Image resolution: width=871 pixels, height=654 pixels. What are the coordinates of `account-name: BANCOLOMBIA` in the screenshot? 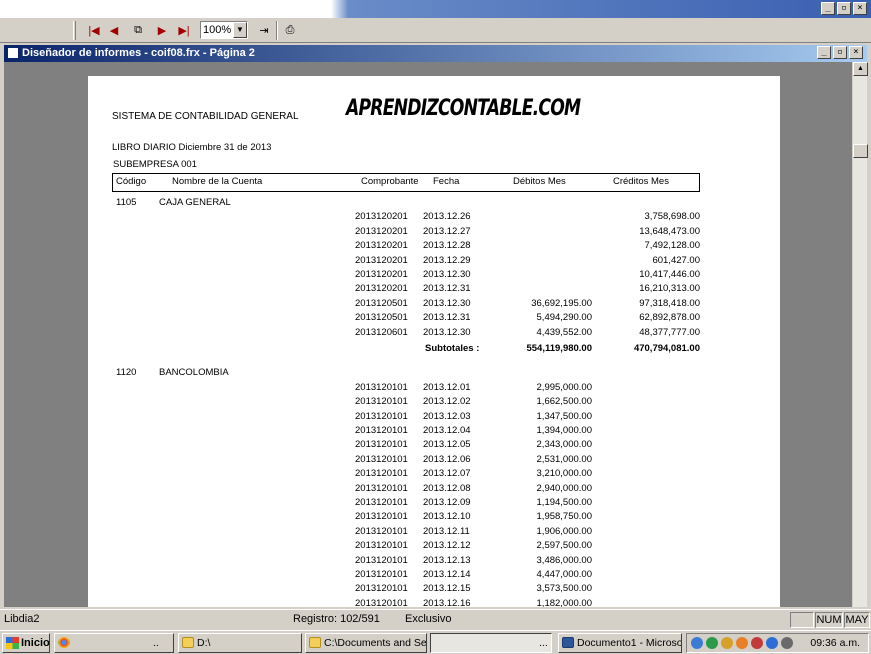 It's located at (194, 373).